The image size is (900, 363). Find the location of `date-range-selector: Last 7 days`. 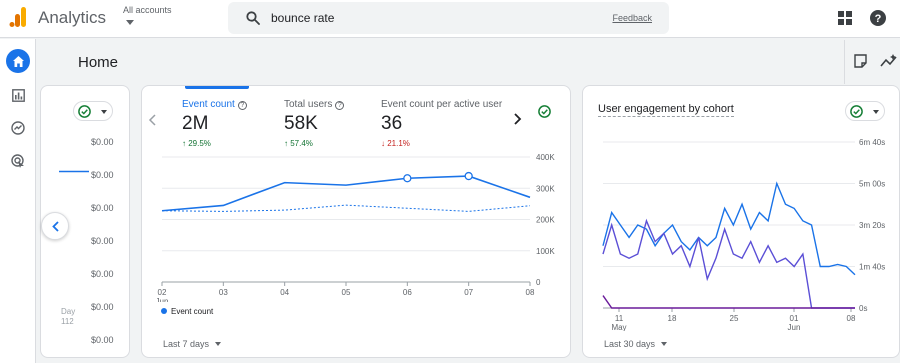

date-range-selector: Last 7 days is located at coordinates (192, 344).